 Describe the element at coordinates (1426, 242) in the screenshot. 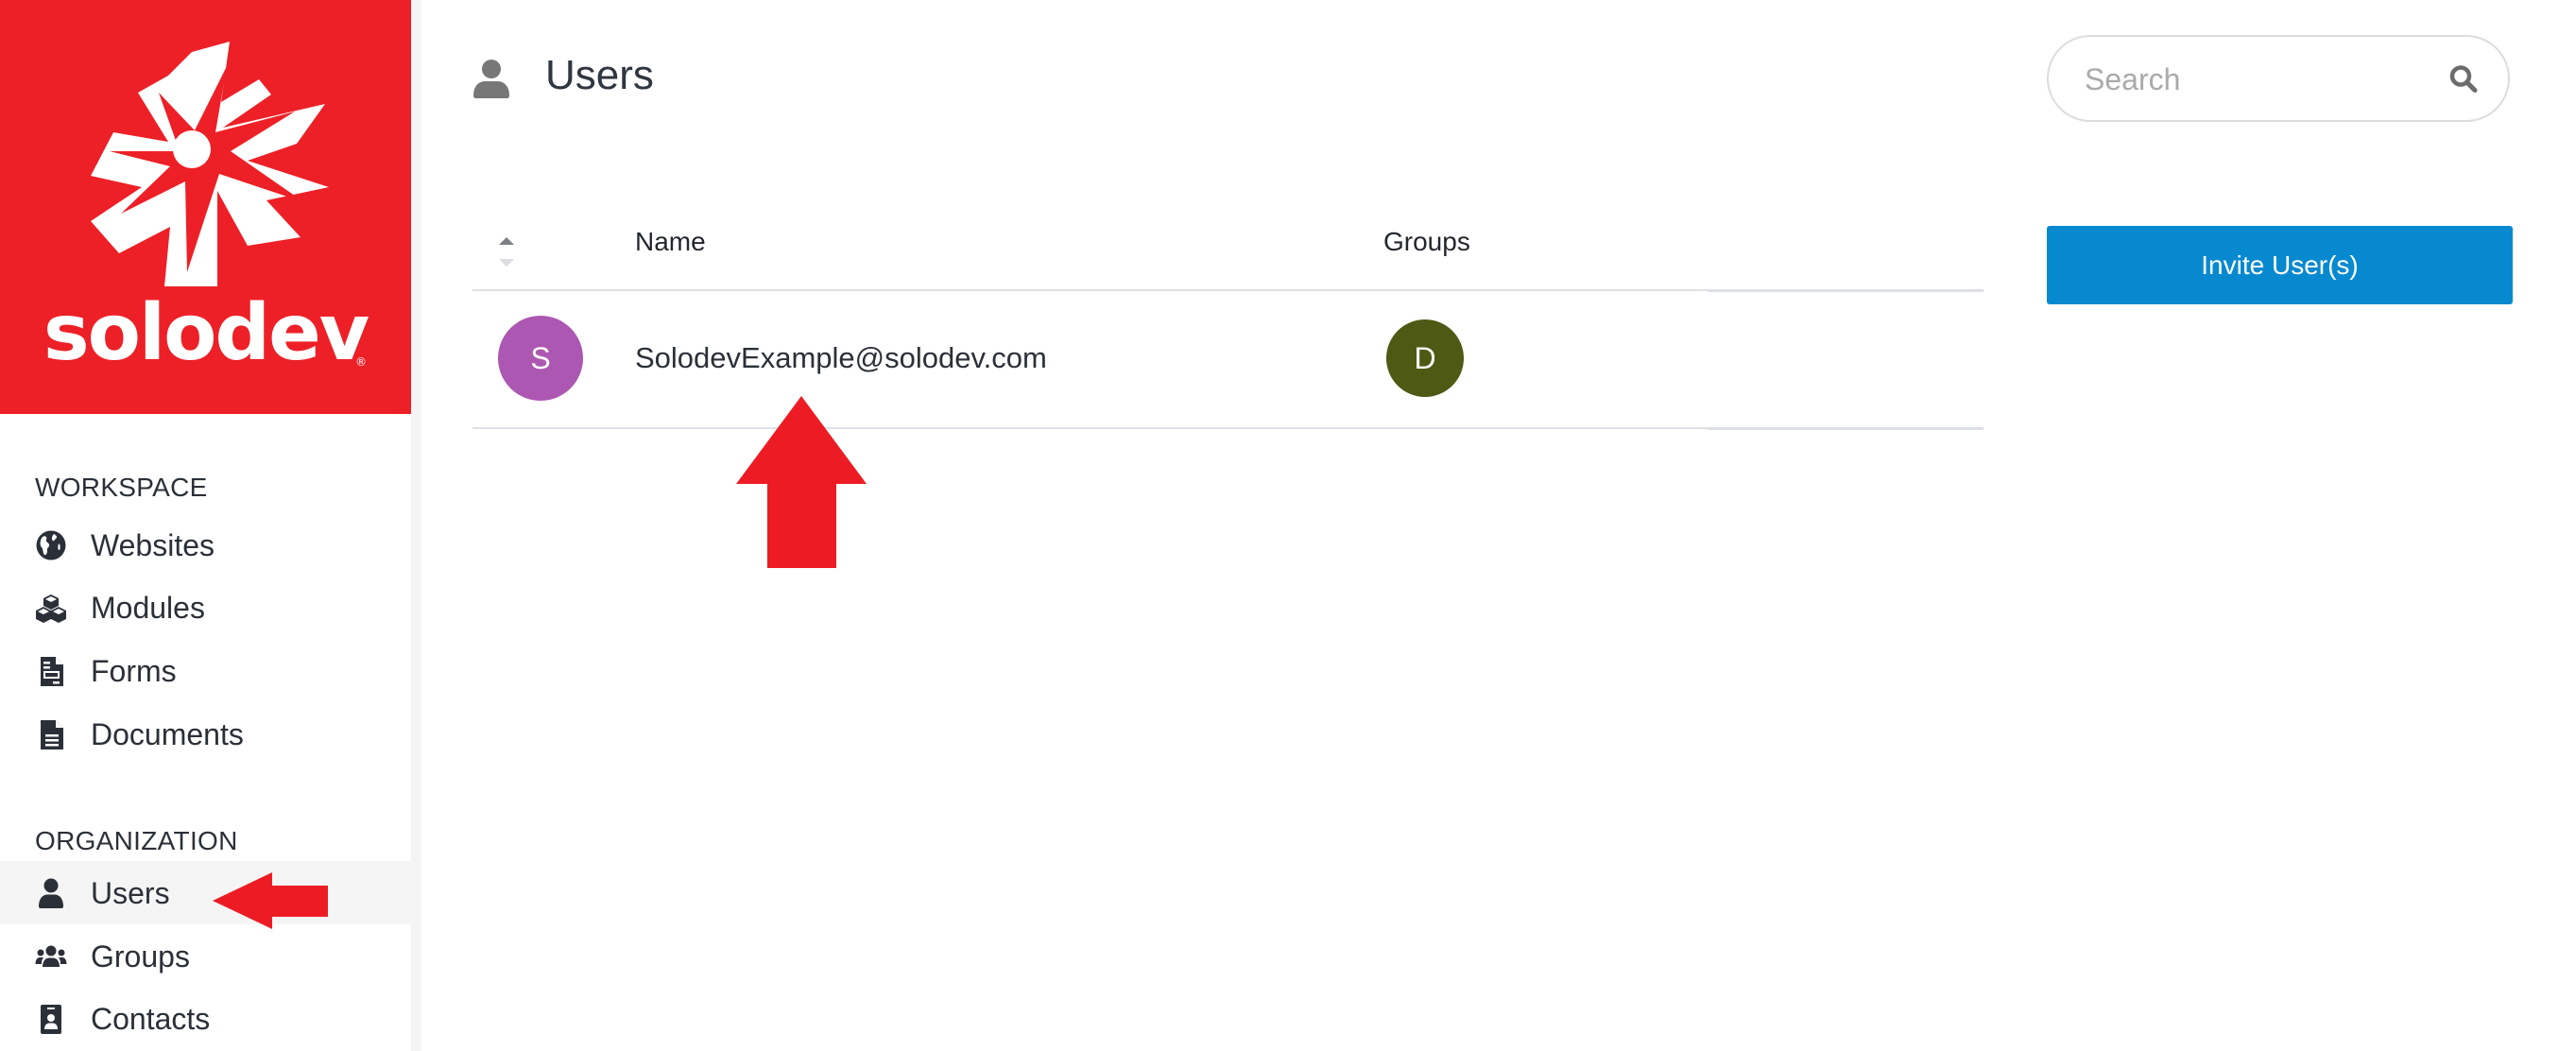

I see `column-header-groups: Groups` at that location.